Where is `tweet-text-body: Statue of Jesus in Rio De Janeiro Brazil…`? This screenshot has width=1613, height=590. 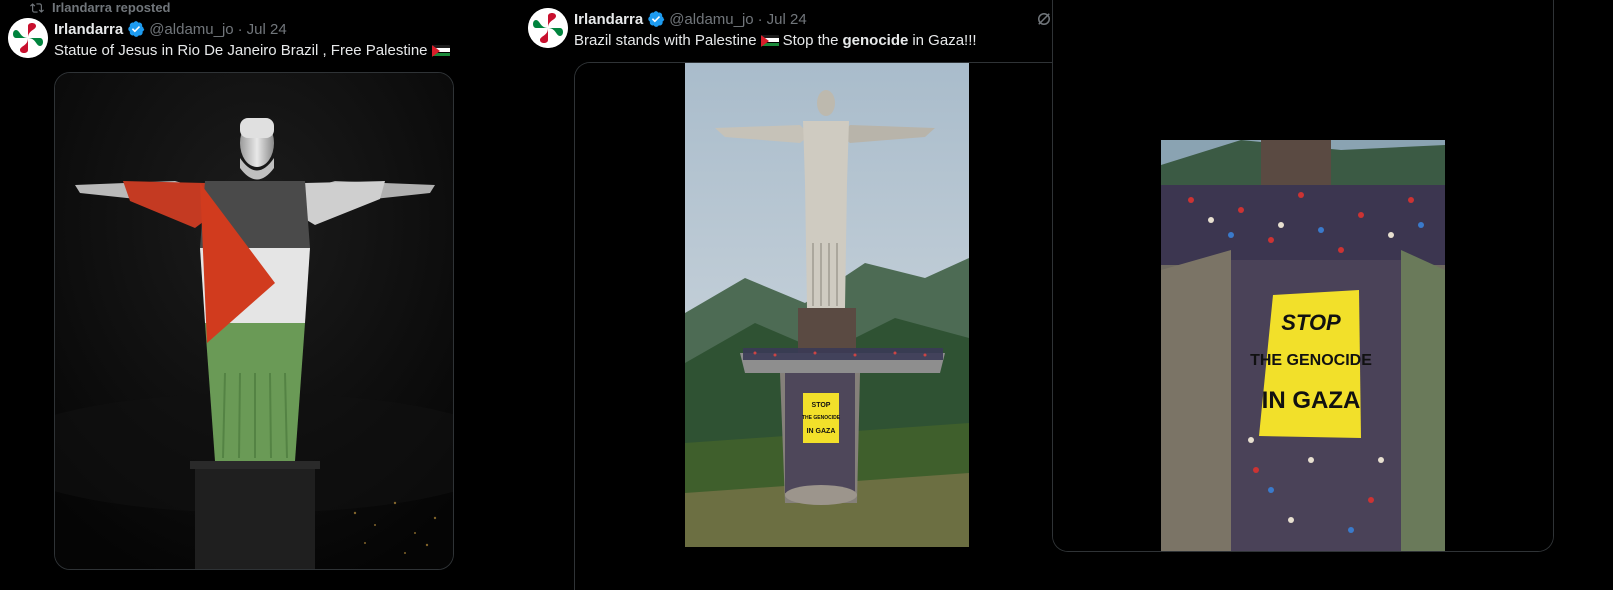 tweet-text-body: Statue of Jesus in Rio De Janeiro Brazil… is located at coordinates (241, 50).